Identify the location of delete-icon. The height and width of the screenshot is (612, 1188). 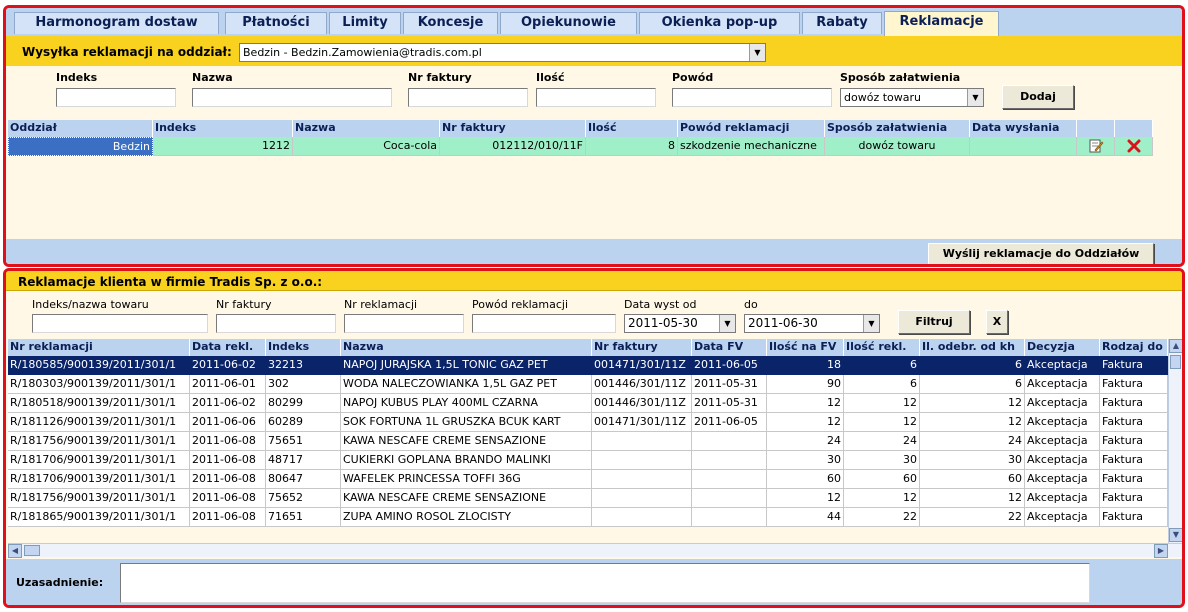
(1134, 146).